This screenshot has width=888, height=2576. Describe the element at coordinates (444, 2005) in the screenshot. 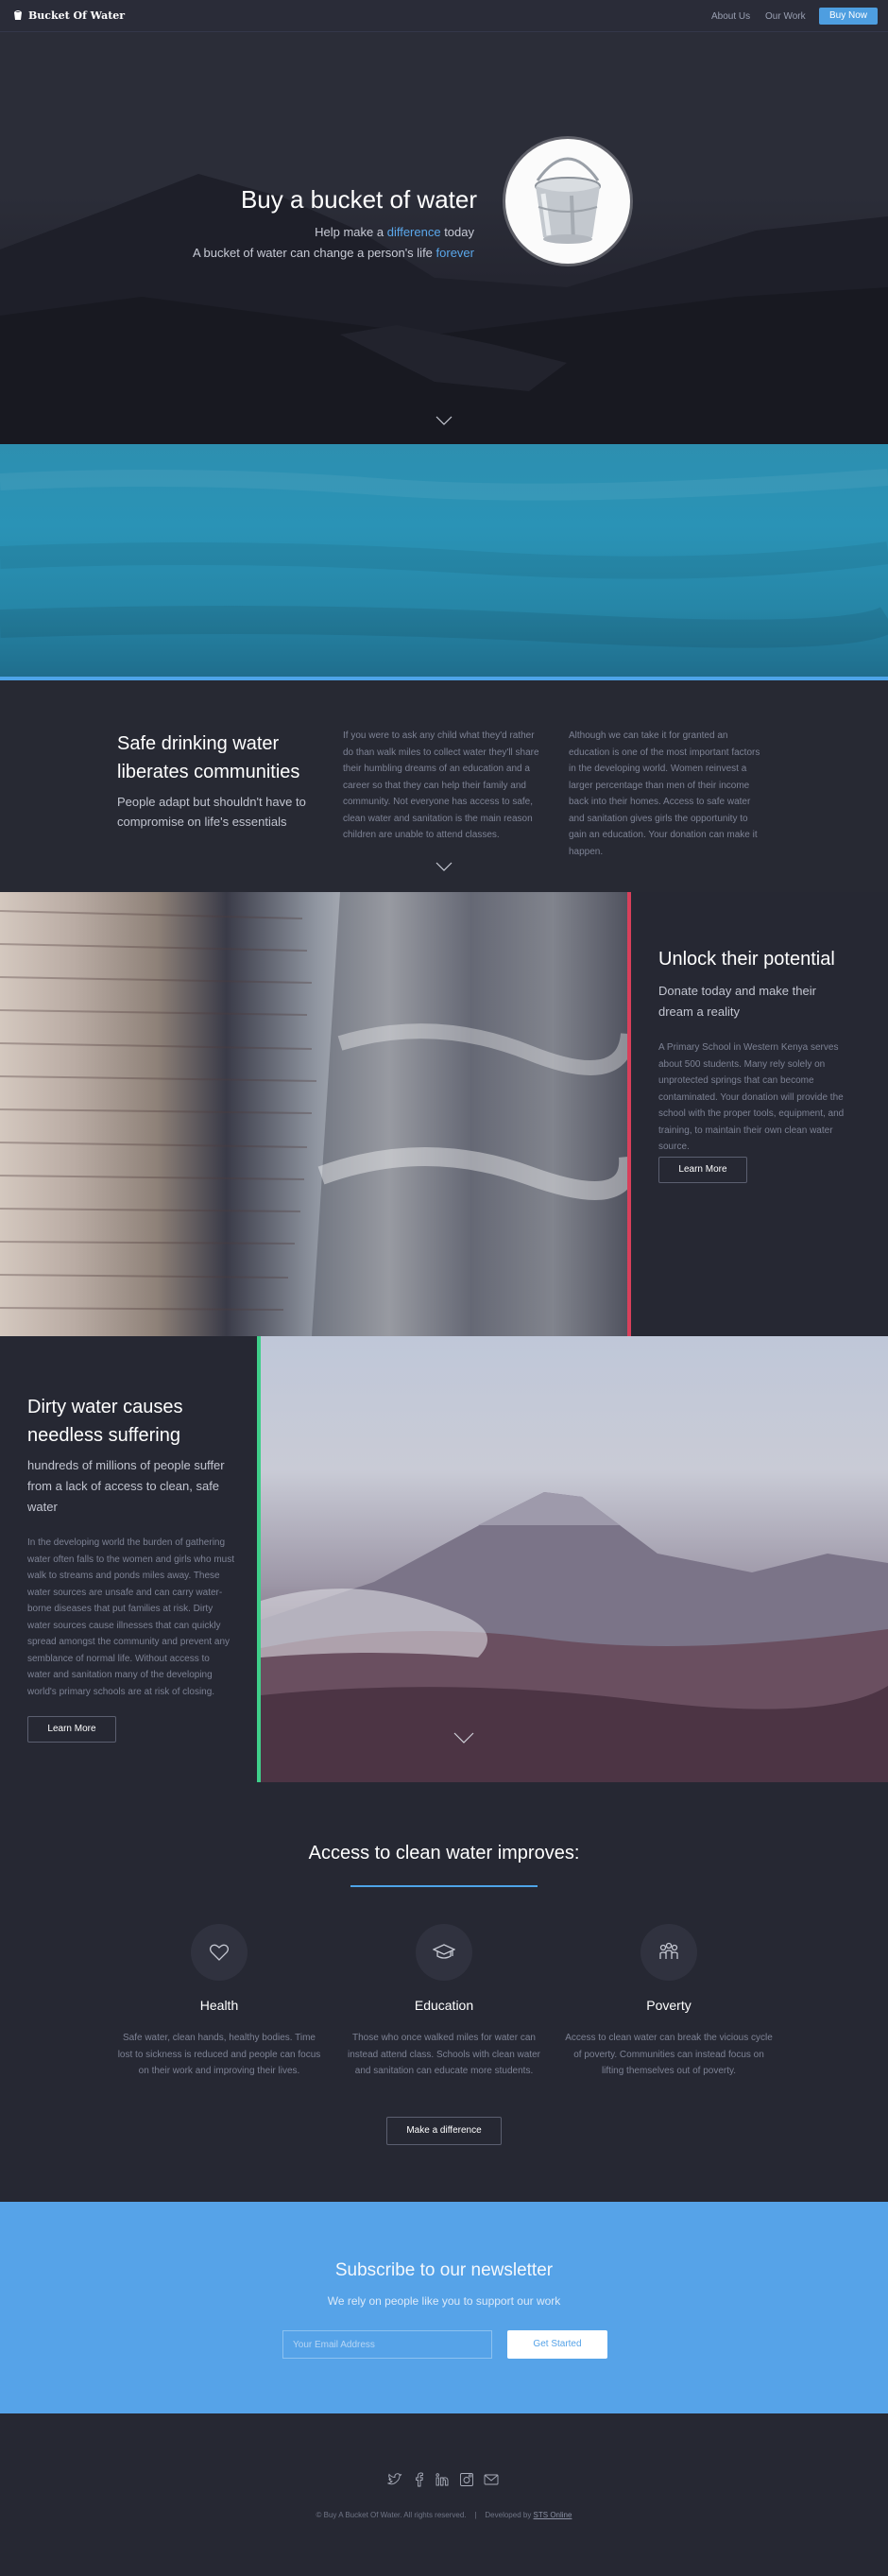

I see `feature-title-education: Education` at that location.